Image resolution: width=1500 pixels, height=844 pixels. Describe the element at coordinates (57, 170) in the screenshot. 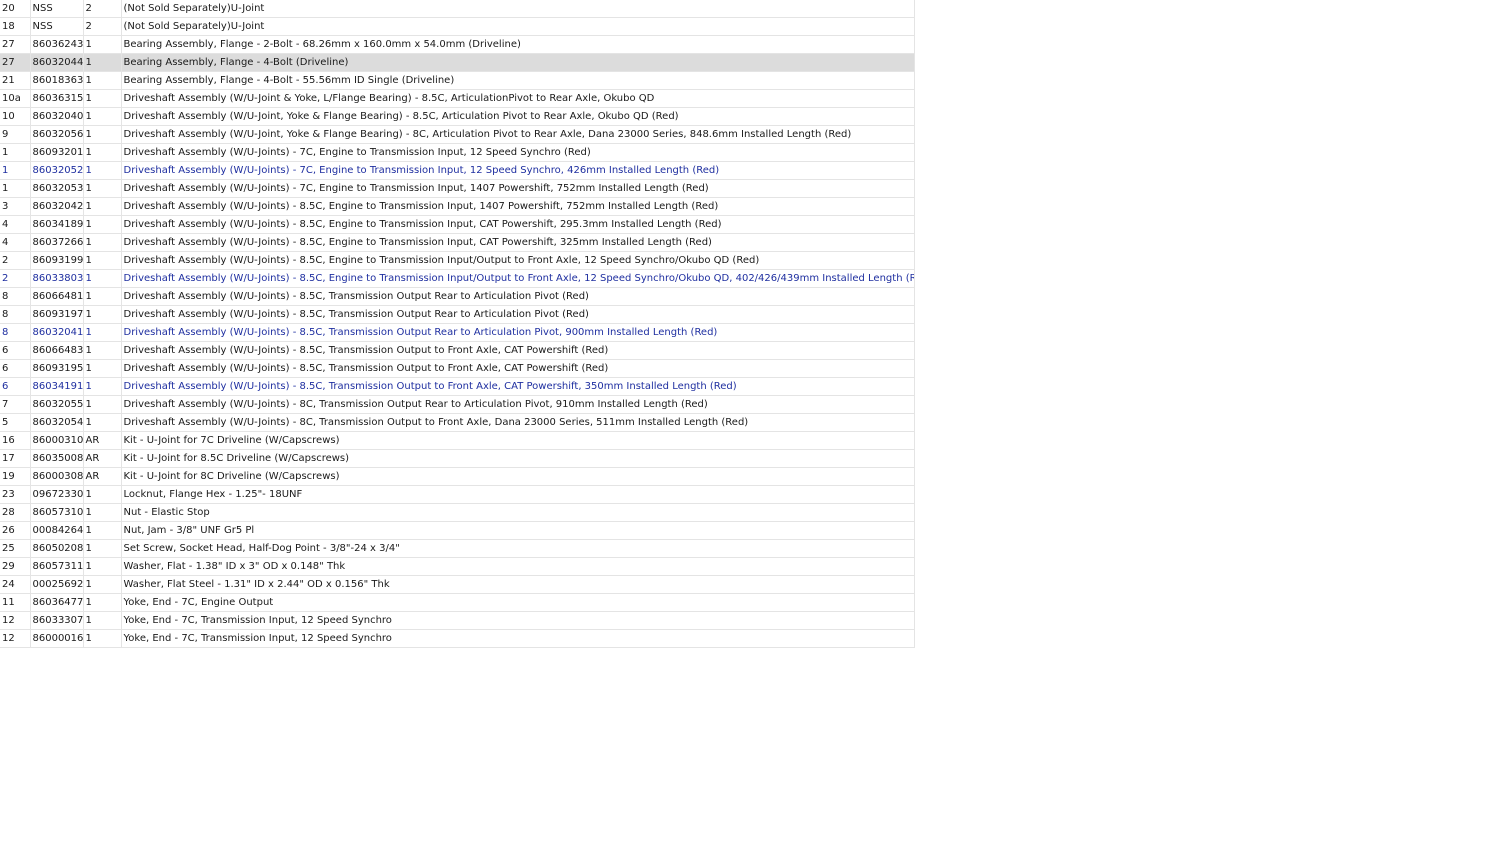

I see `part-number-cell: 86032052` at that location.